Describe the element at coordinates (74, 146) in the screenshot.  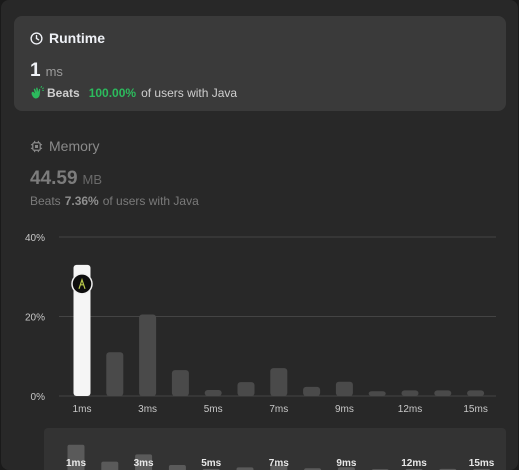
I see `memory-title-text: Memory` at that location.